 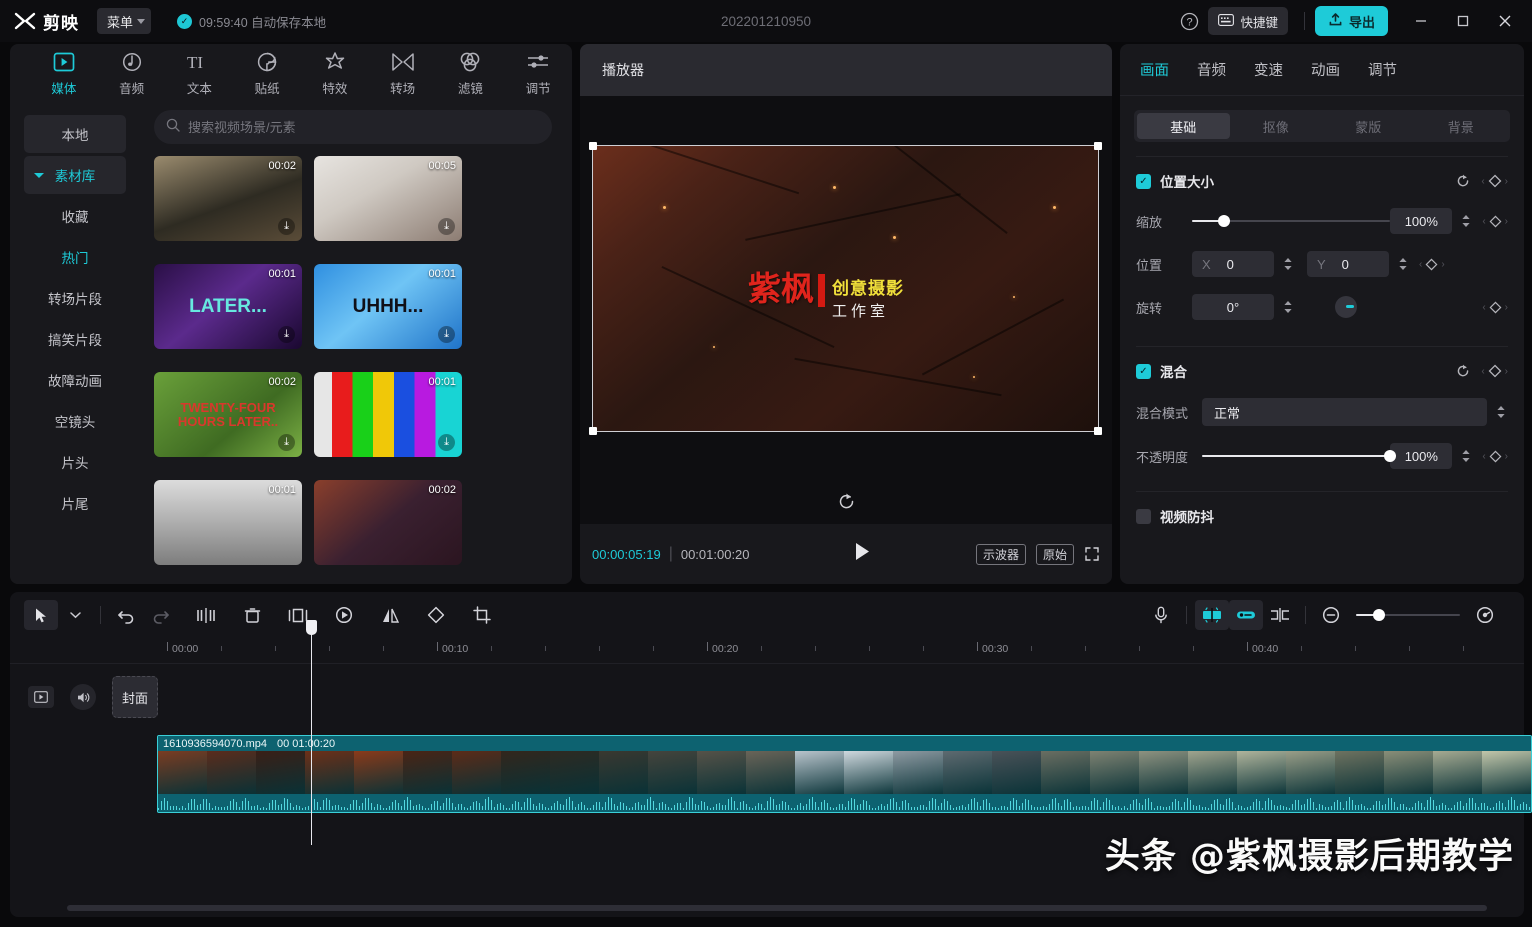 I want to click on media-thumbnail: TWENTY-FOUR HOURS LATER.. 00:02 ⤓, so click(x=228, y=414).